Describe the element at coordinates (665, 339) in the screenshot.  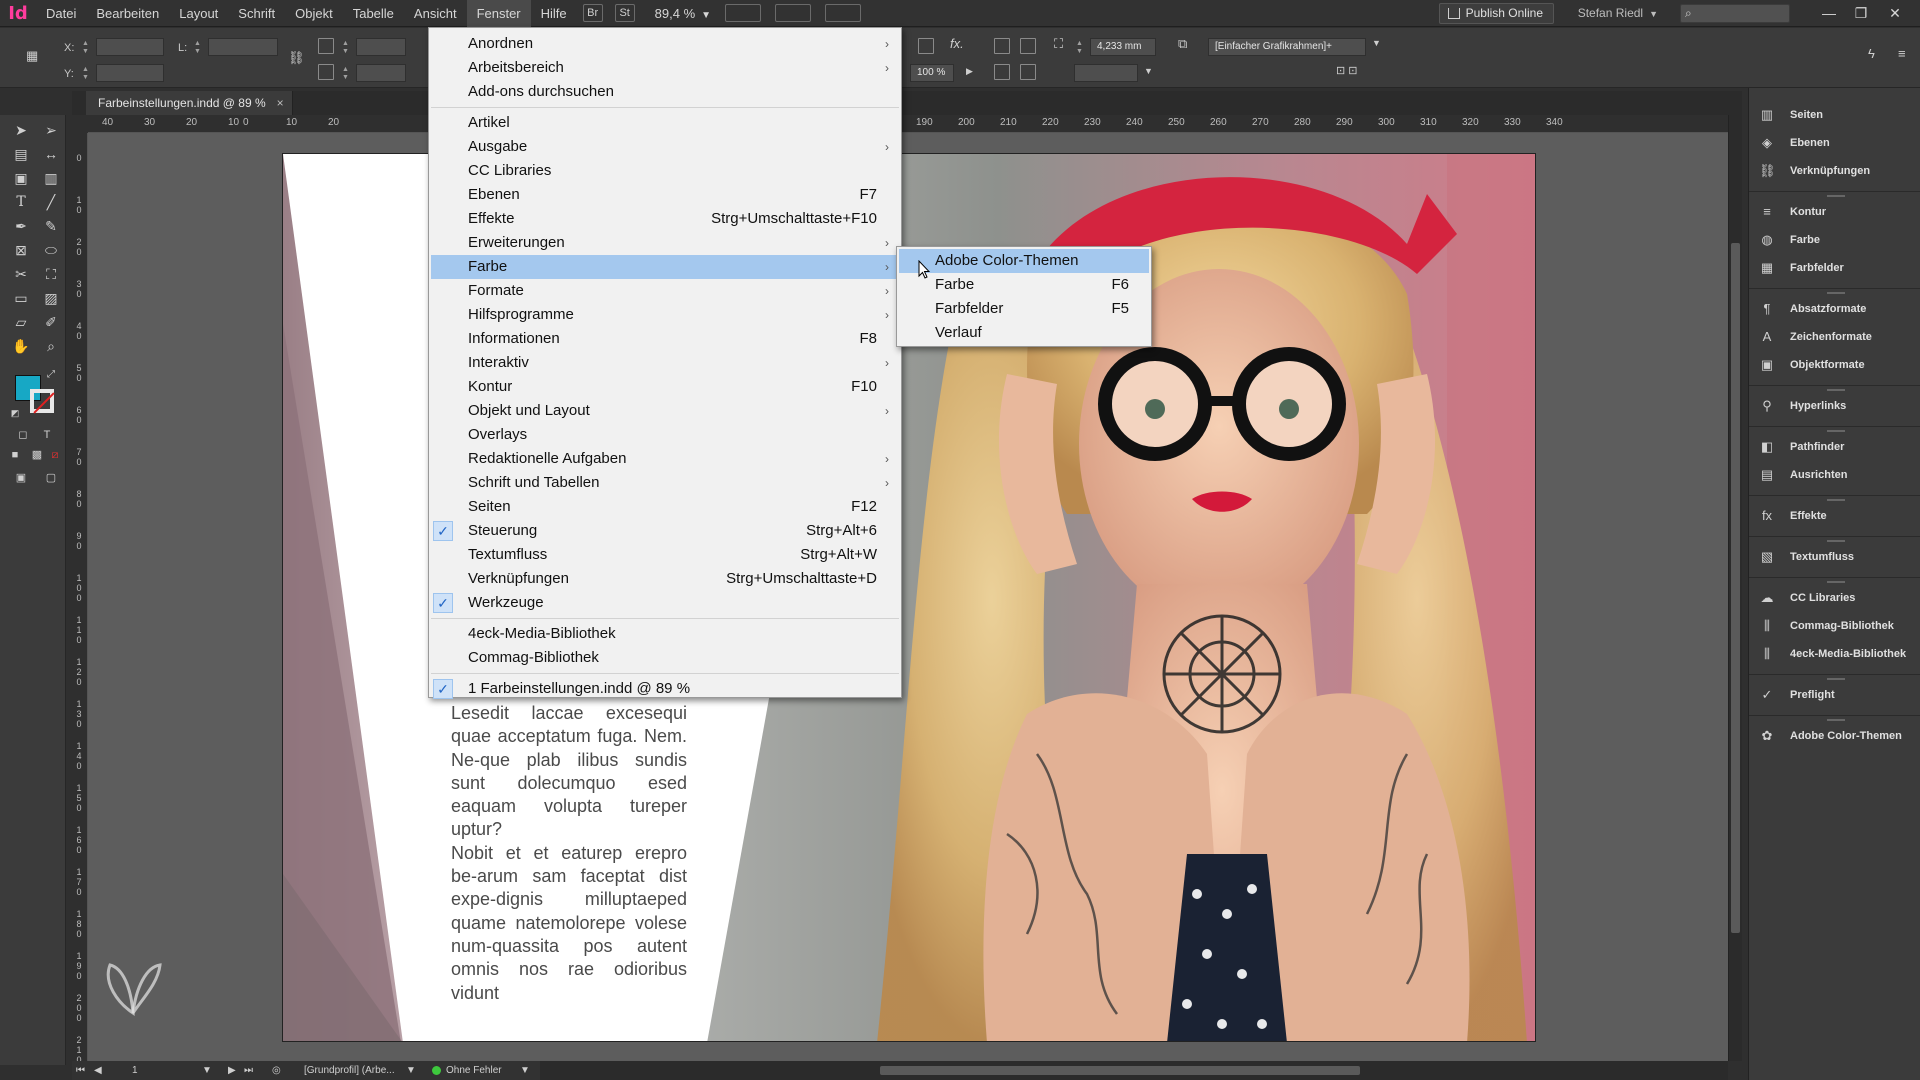
I see `fenster-menu-item: Informationen F8` at that location.